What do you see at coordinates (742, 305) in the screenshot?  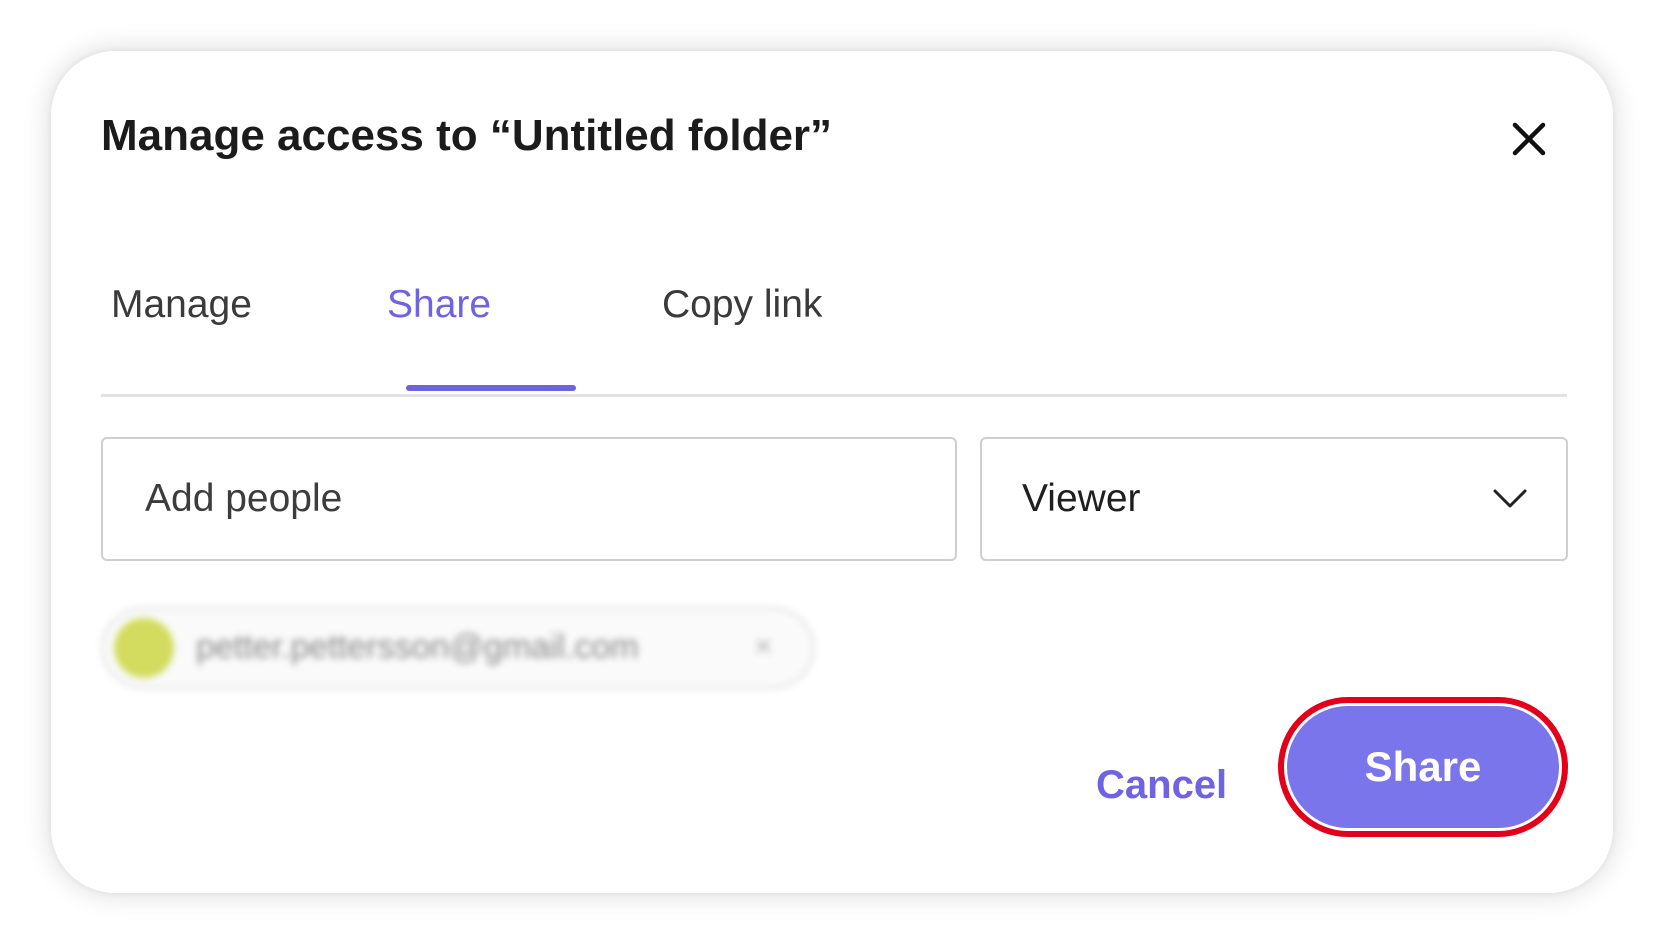 I see `tab-copy-link: Copy link` at bounding box center [742, 305].